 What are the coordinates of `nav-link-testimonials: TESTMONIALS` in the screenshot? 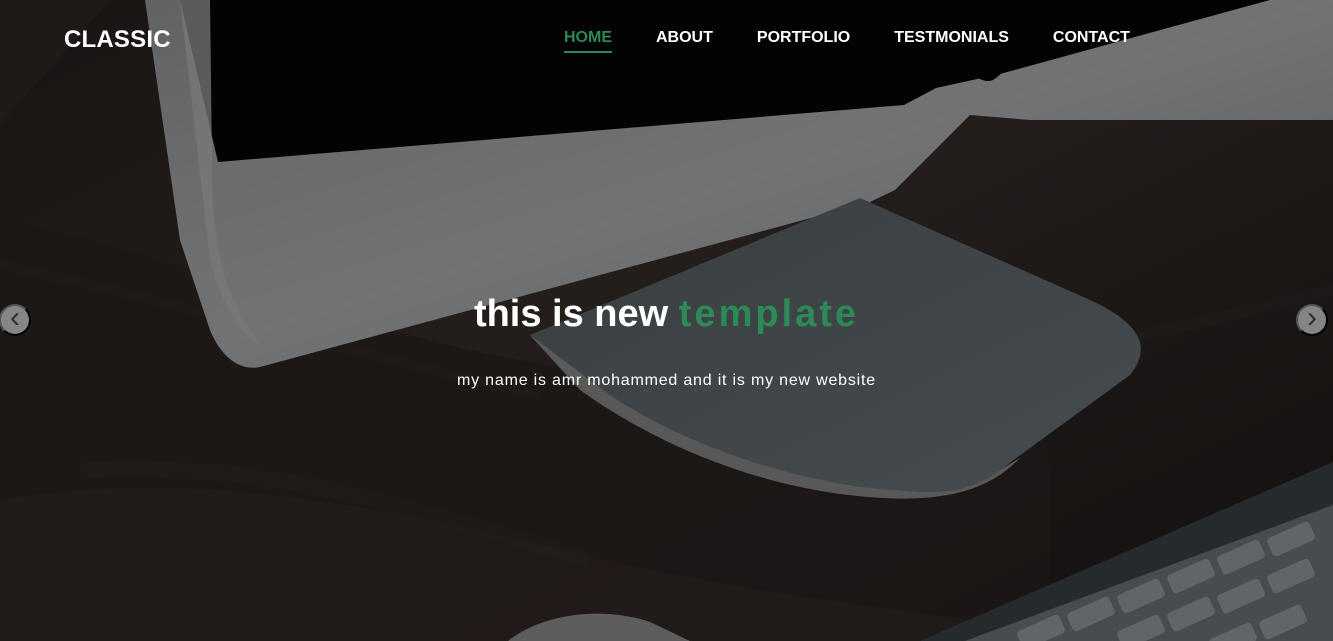 It's located at (951, 39).